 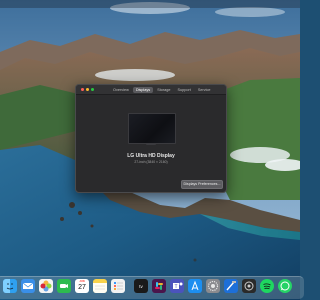 I want to click on capture-one-icon, so click(x=249, y=286).